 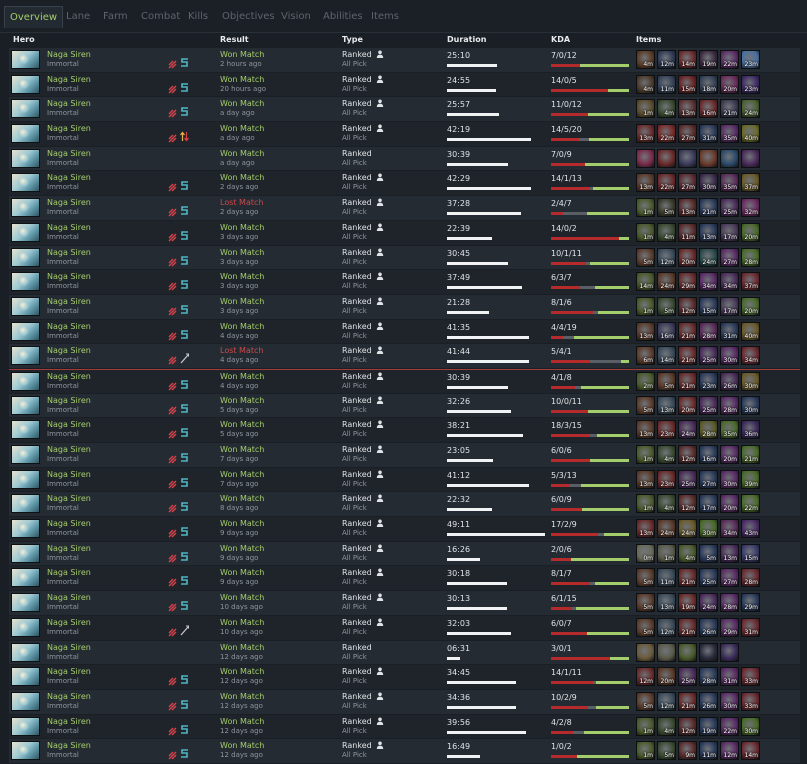 What do you see at coordinates (687, 430) in the screenshot?
I see `item-icon: 24m` at bounding box center [687, 430].